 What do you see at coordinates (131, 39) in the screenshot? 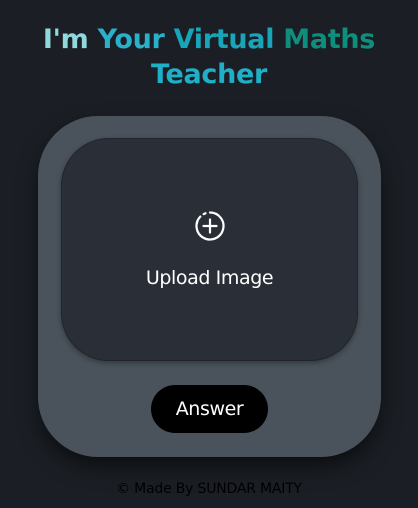
I see `title-word-your: Your` at bounding box center [131, 39].